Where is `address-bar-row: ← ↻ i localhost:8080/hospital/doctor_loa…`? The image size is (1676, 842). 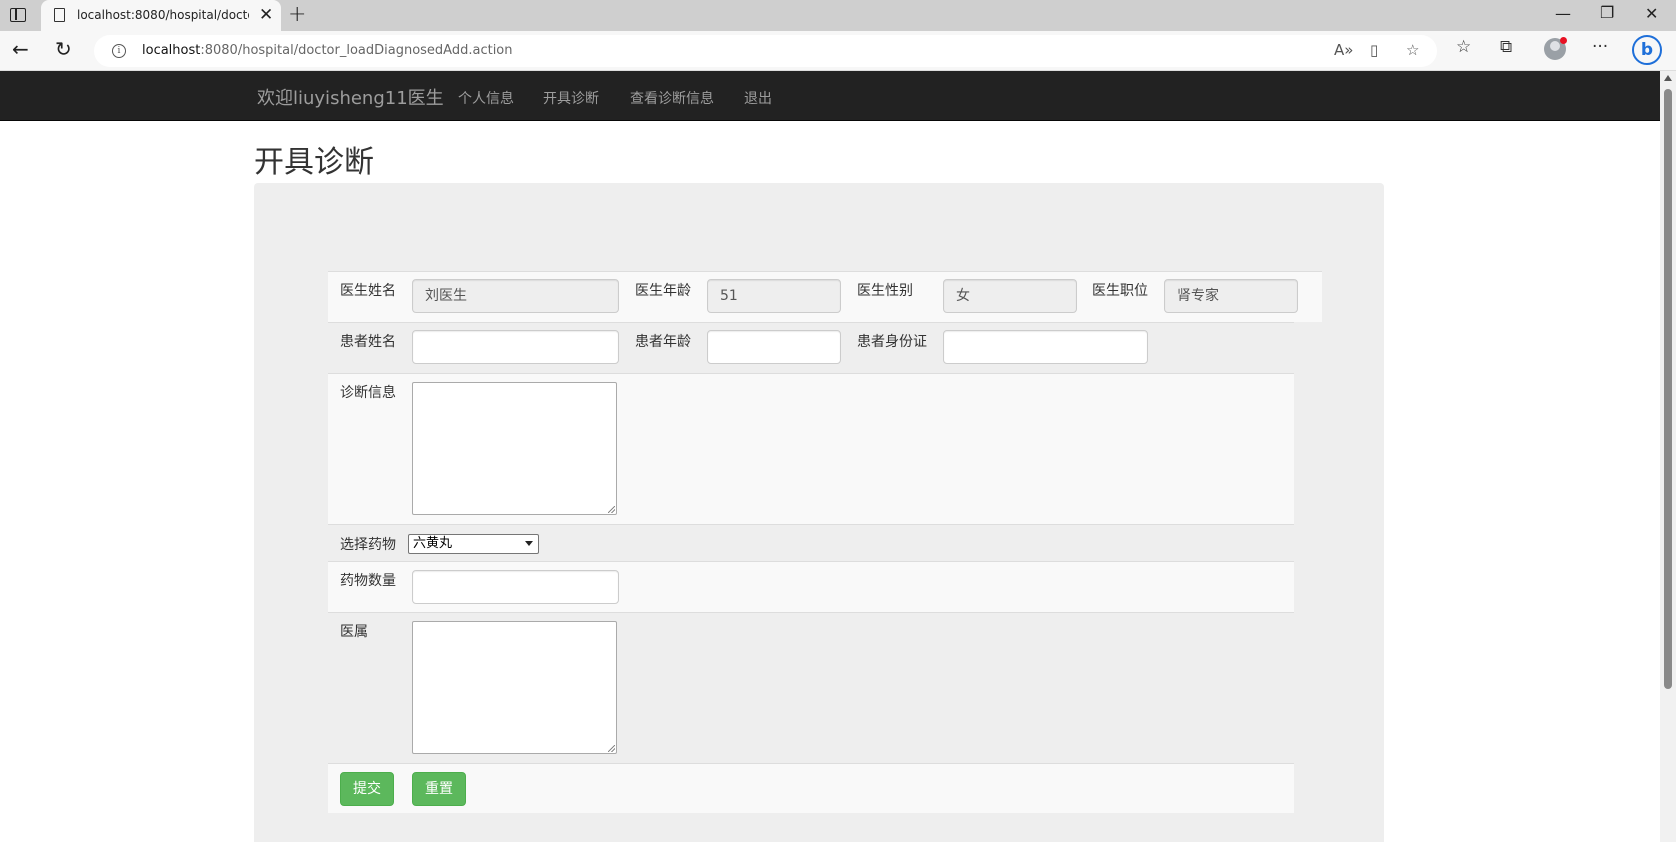
address-bar-row: ← ↻ i localhost:8080/hospital/doctor_loa… is located at coordinates (838, 51).